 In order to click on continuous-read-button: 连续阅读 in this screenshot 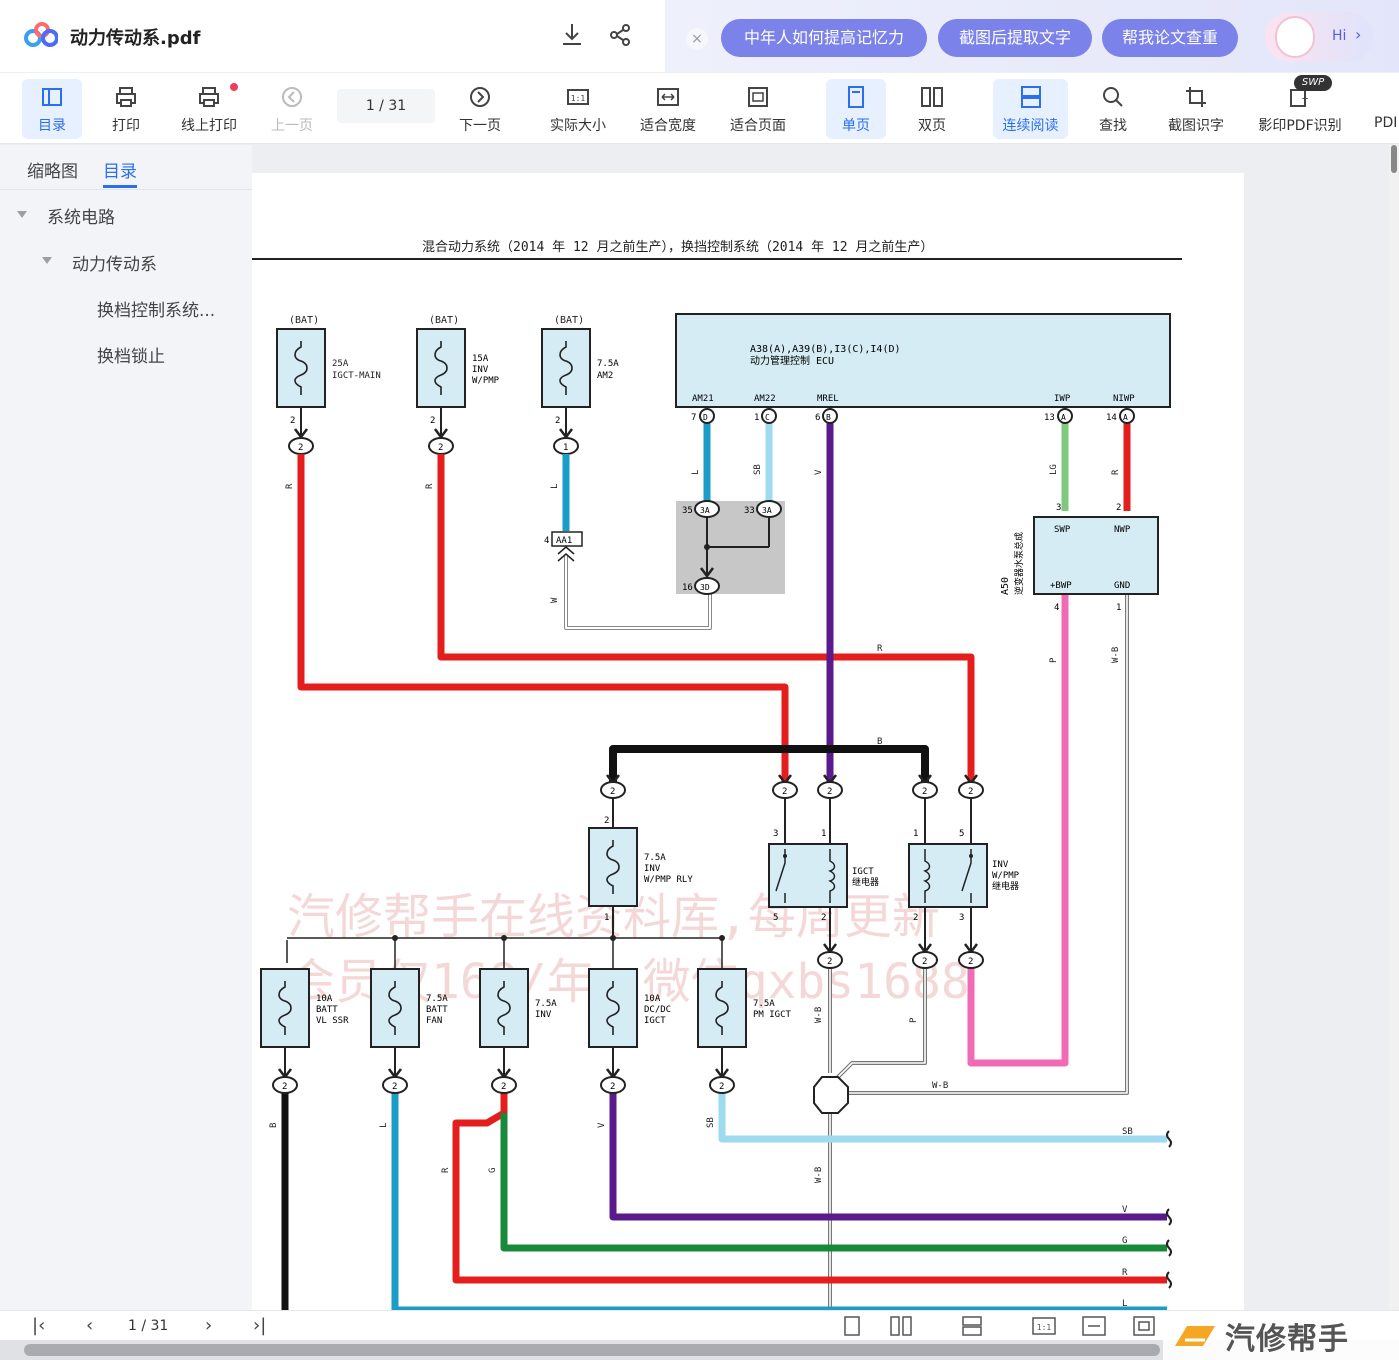, I will do `click(1030, 109)`.